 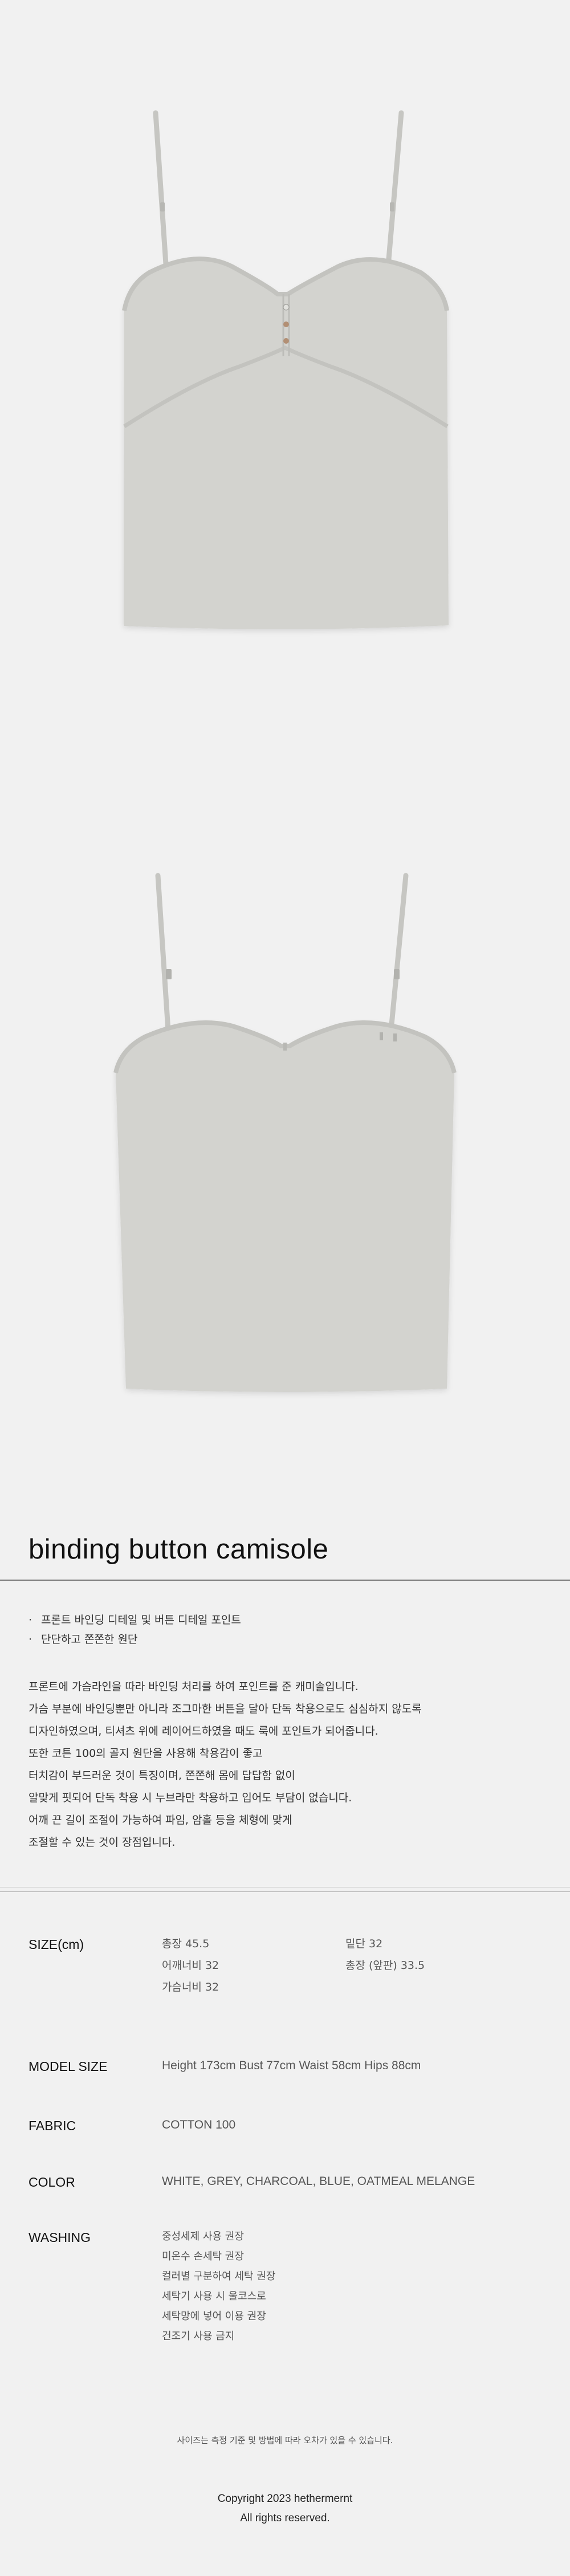 What do you see at coordinates (178, 1549) in the screenshot?
I see `product-title: binding button camisole` at bounding box center [178, 1549].